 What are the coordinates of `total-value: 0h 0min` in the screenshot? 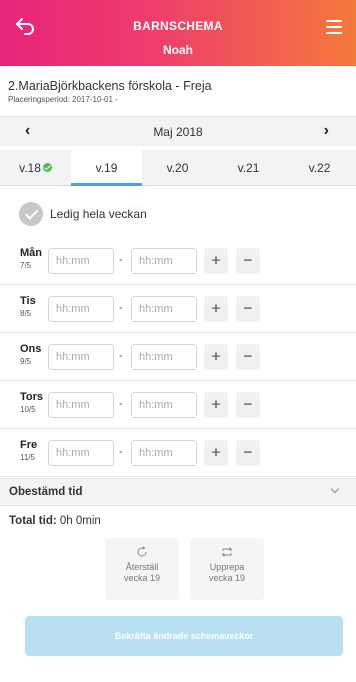 It's located at (80, 521).